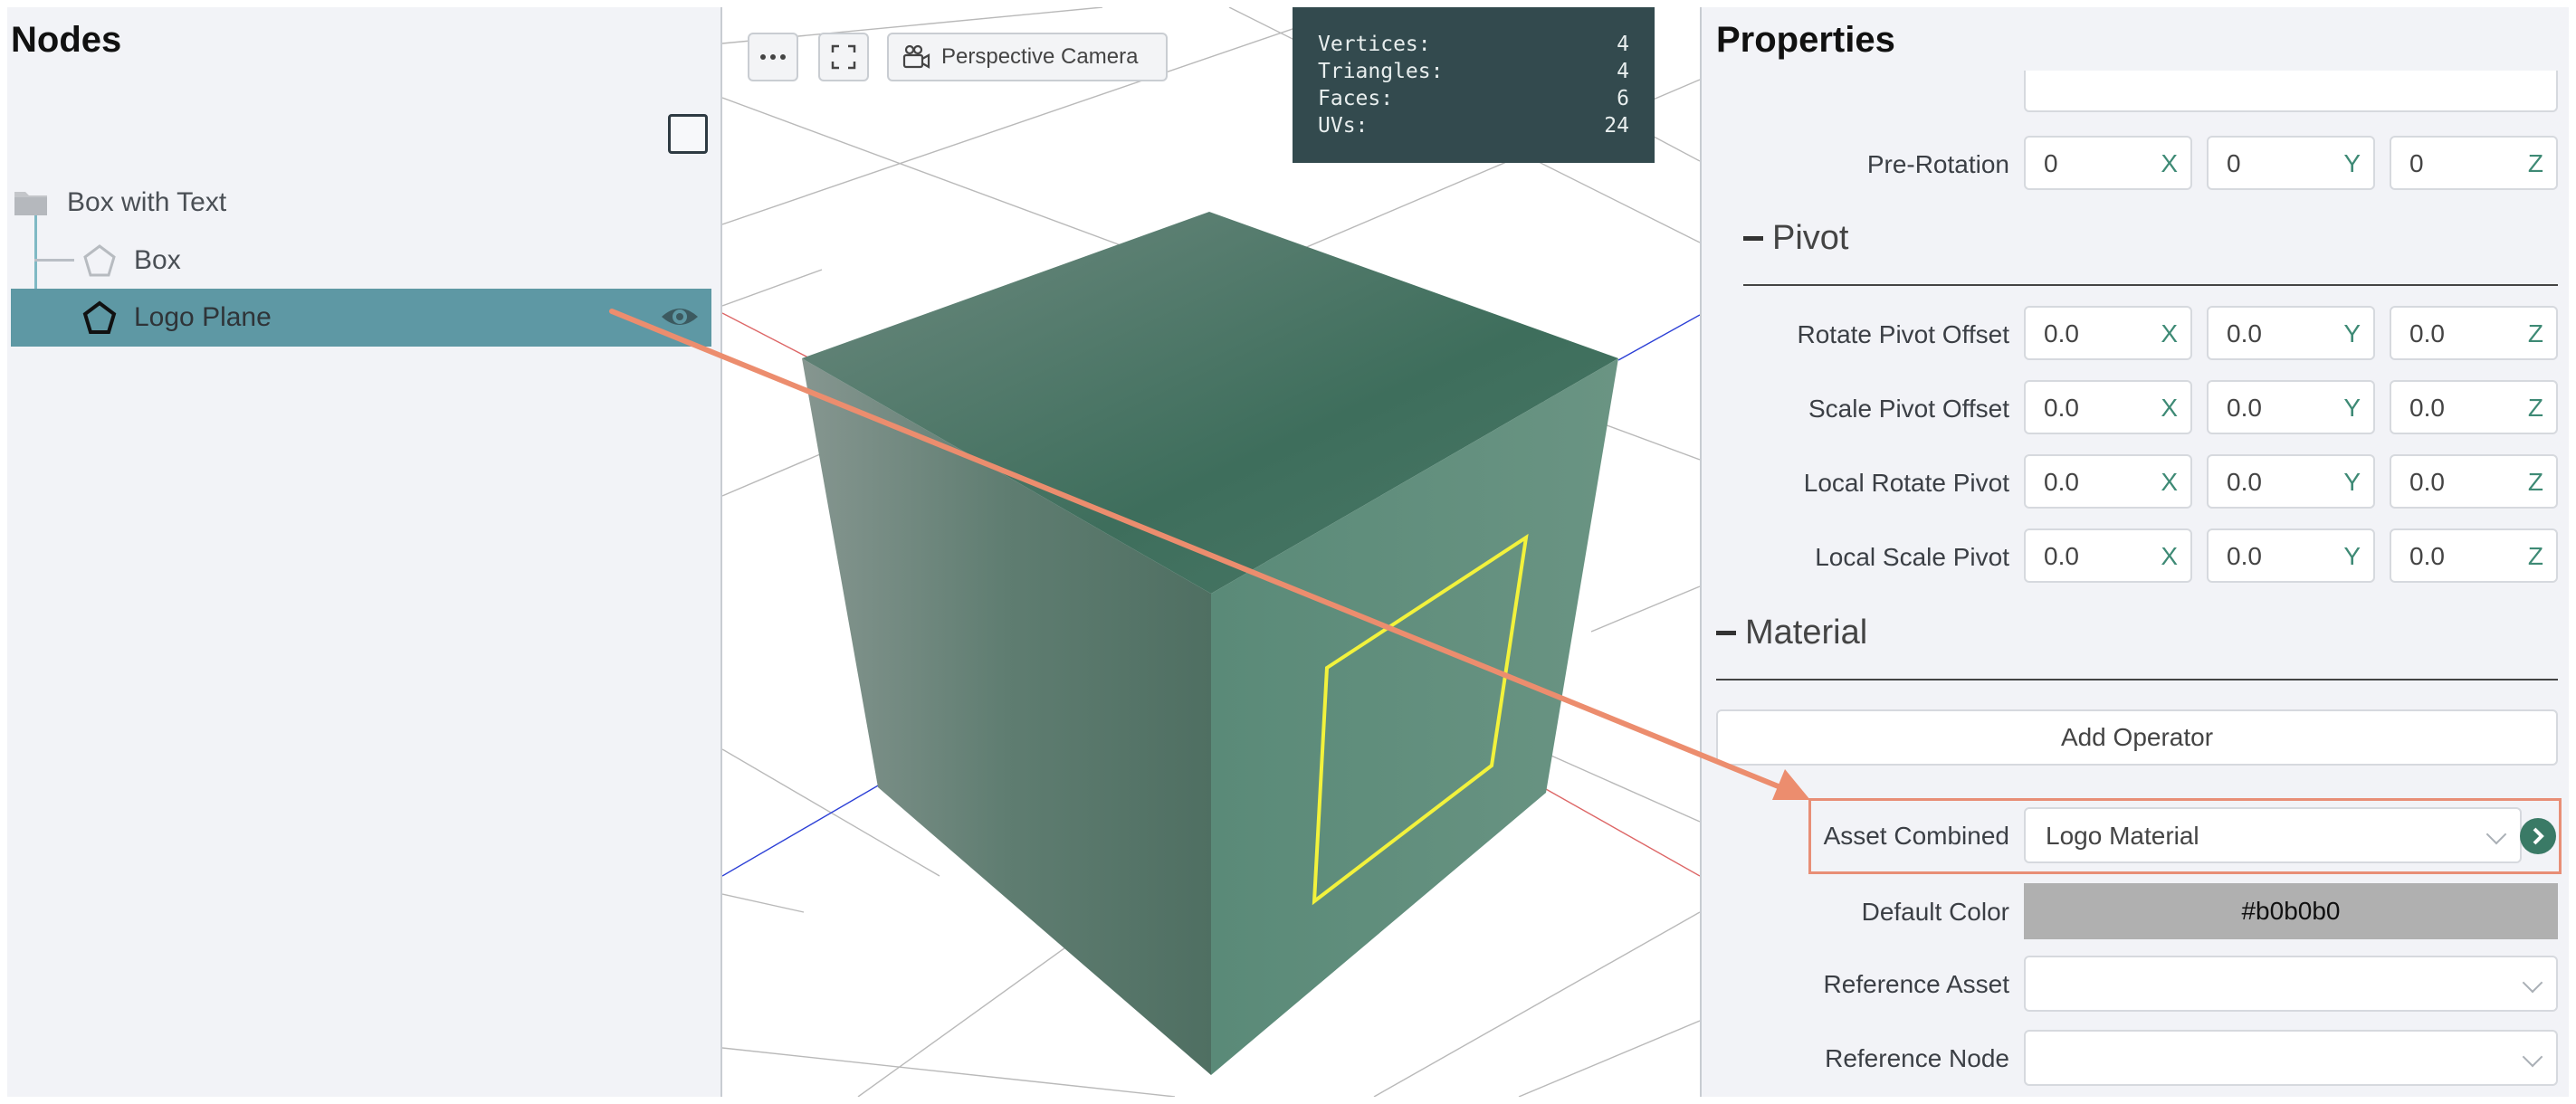  I want to click on scale-pivot-offset-x-input: 0.0 X, so click(2108, 407).